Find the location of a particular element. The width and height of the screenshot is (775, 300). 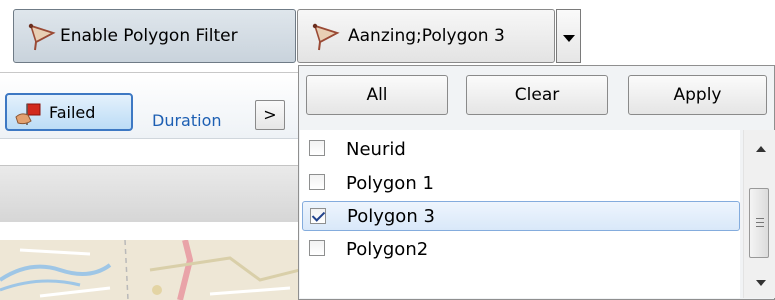

apply-button: Apply is located at coordinates (697, 95).